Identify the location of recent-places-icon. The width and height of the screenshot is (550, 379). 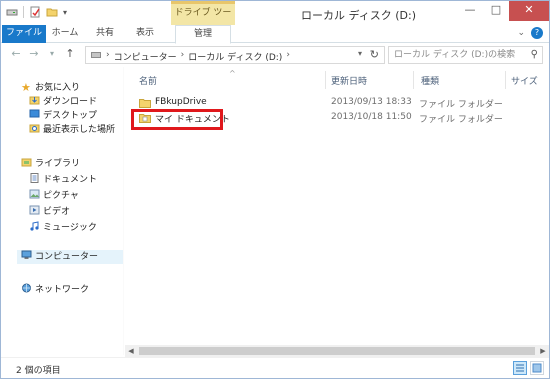
(34, 128).